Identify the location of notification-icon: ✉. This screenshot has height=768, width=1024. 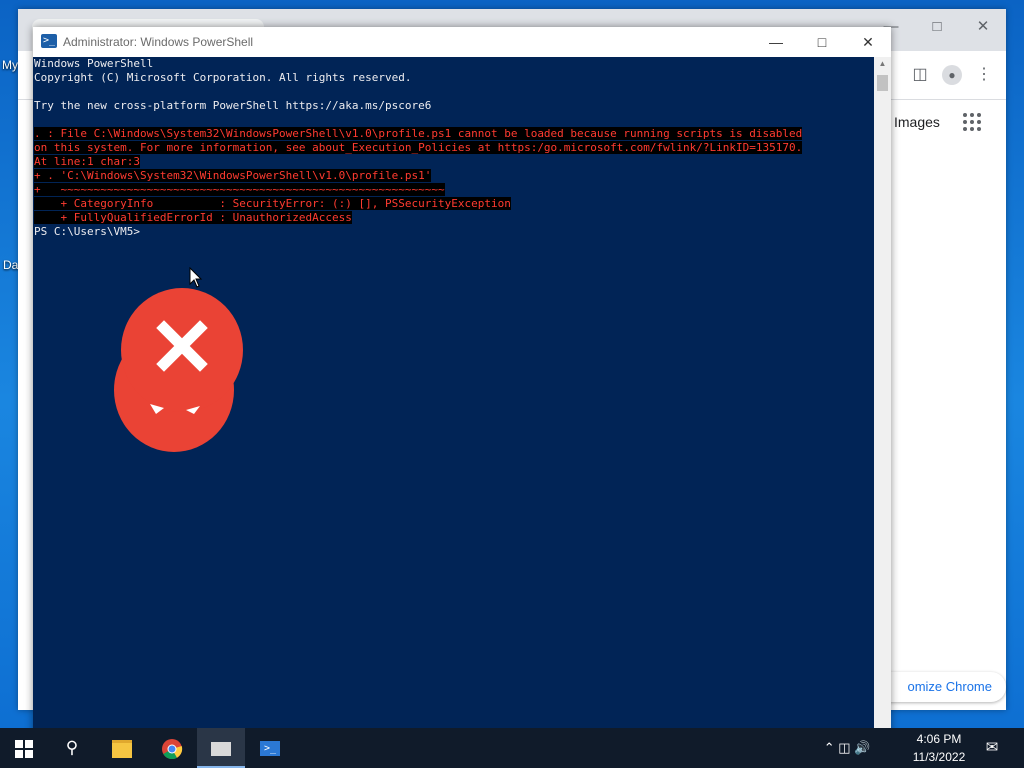
(992, 748).